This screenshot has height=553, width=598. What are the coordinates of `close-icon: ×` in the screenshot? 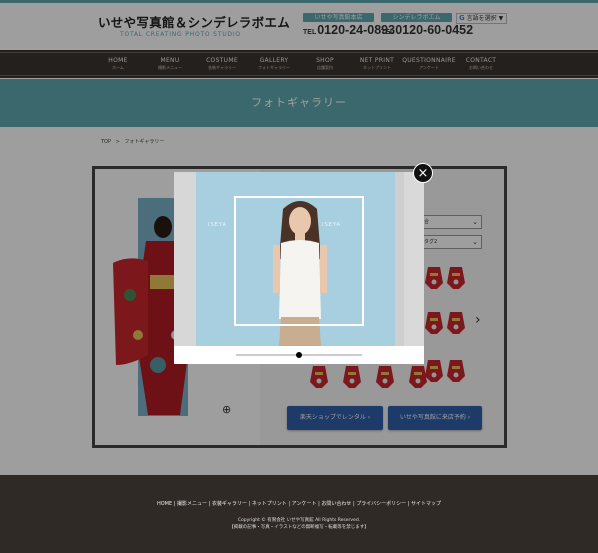 It's located at (423, 173).